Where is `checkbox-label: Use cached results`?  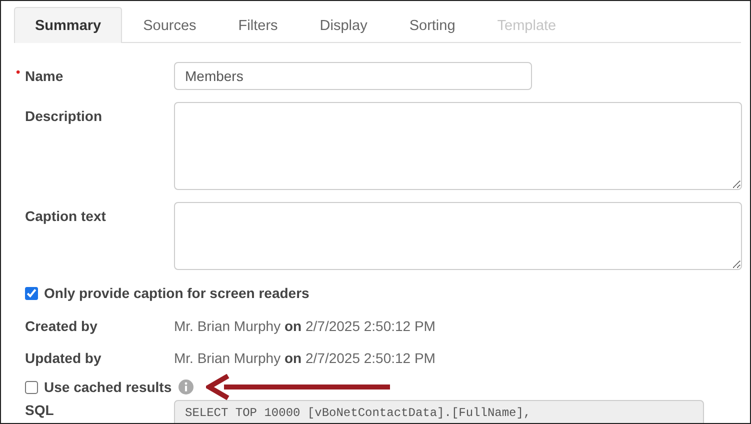
checkbox-label: Use cached results is located at coordinates (108, 387).